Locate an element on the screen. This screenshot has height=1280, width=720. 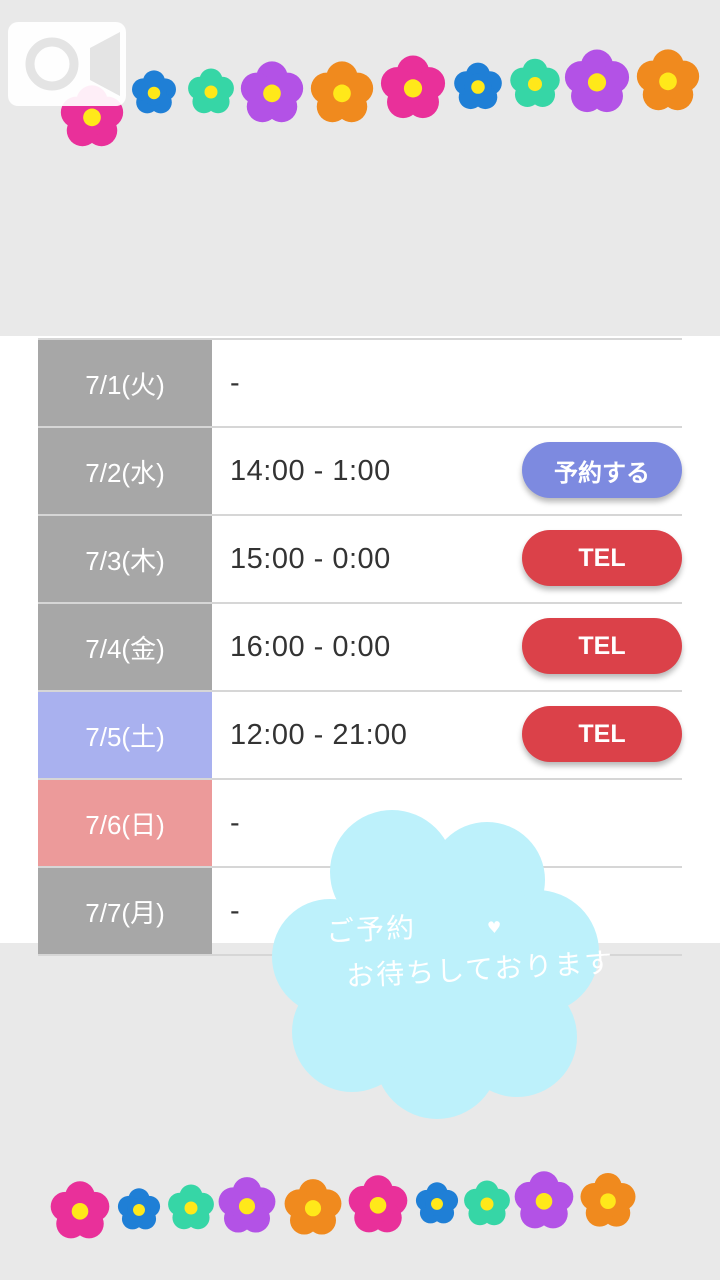
time-cell: - is located at coordinates (235, 382).